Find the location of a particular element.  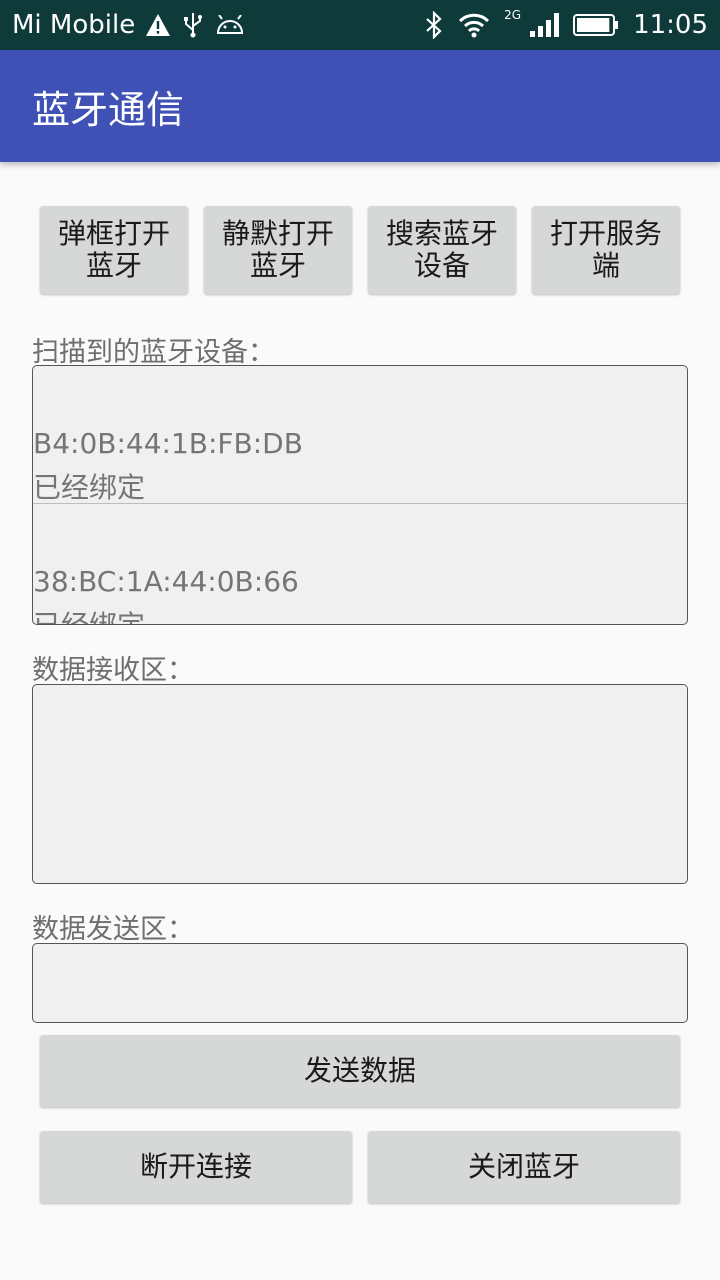

signal-icon is located at coordinates (544, 25).